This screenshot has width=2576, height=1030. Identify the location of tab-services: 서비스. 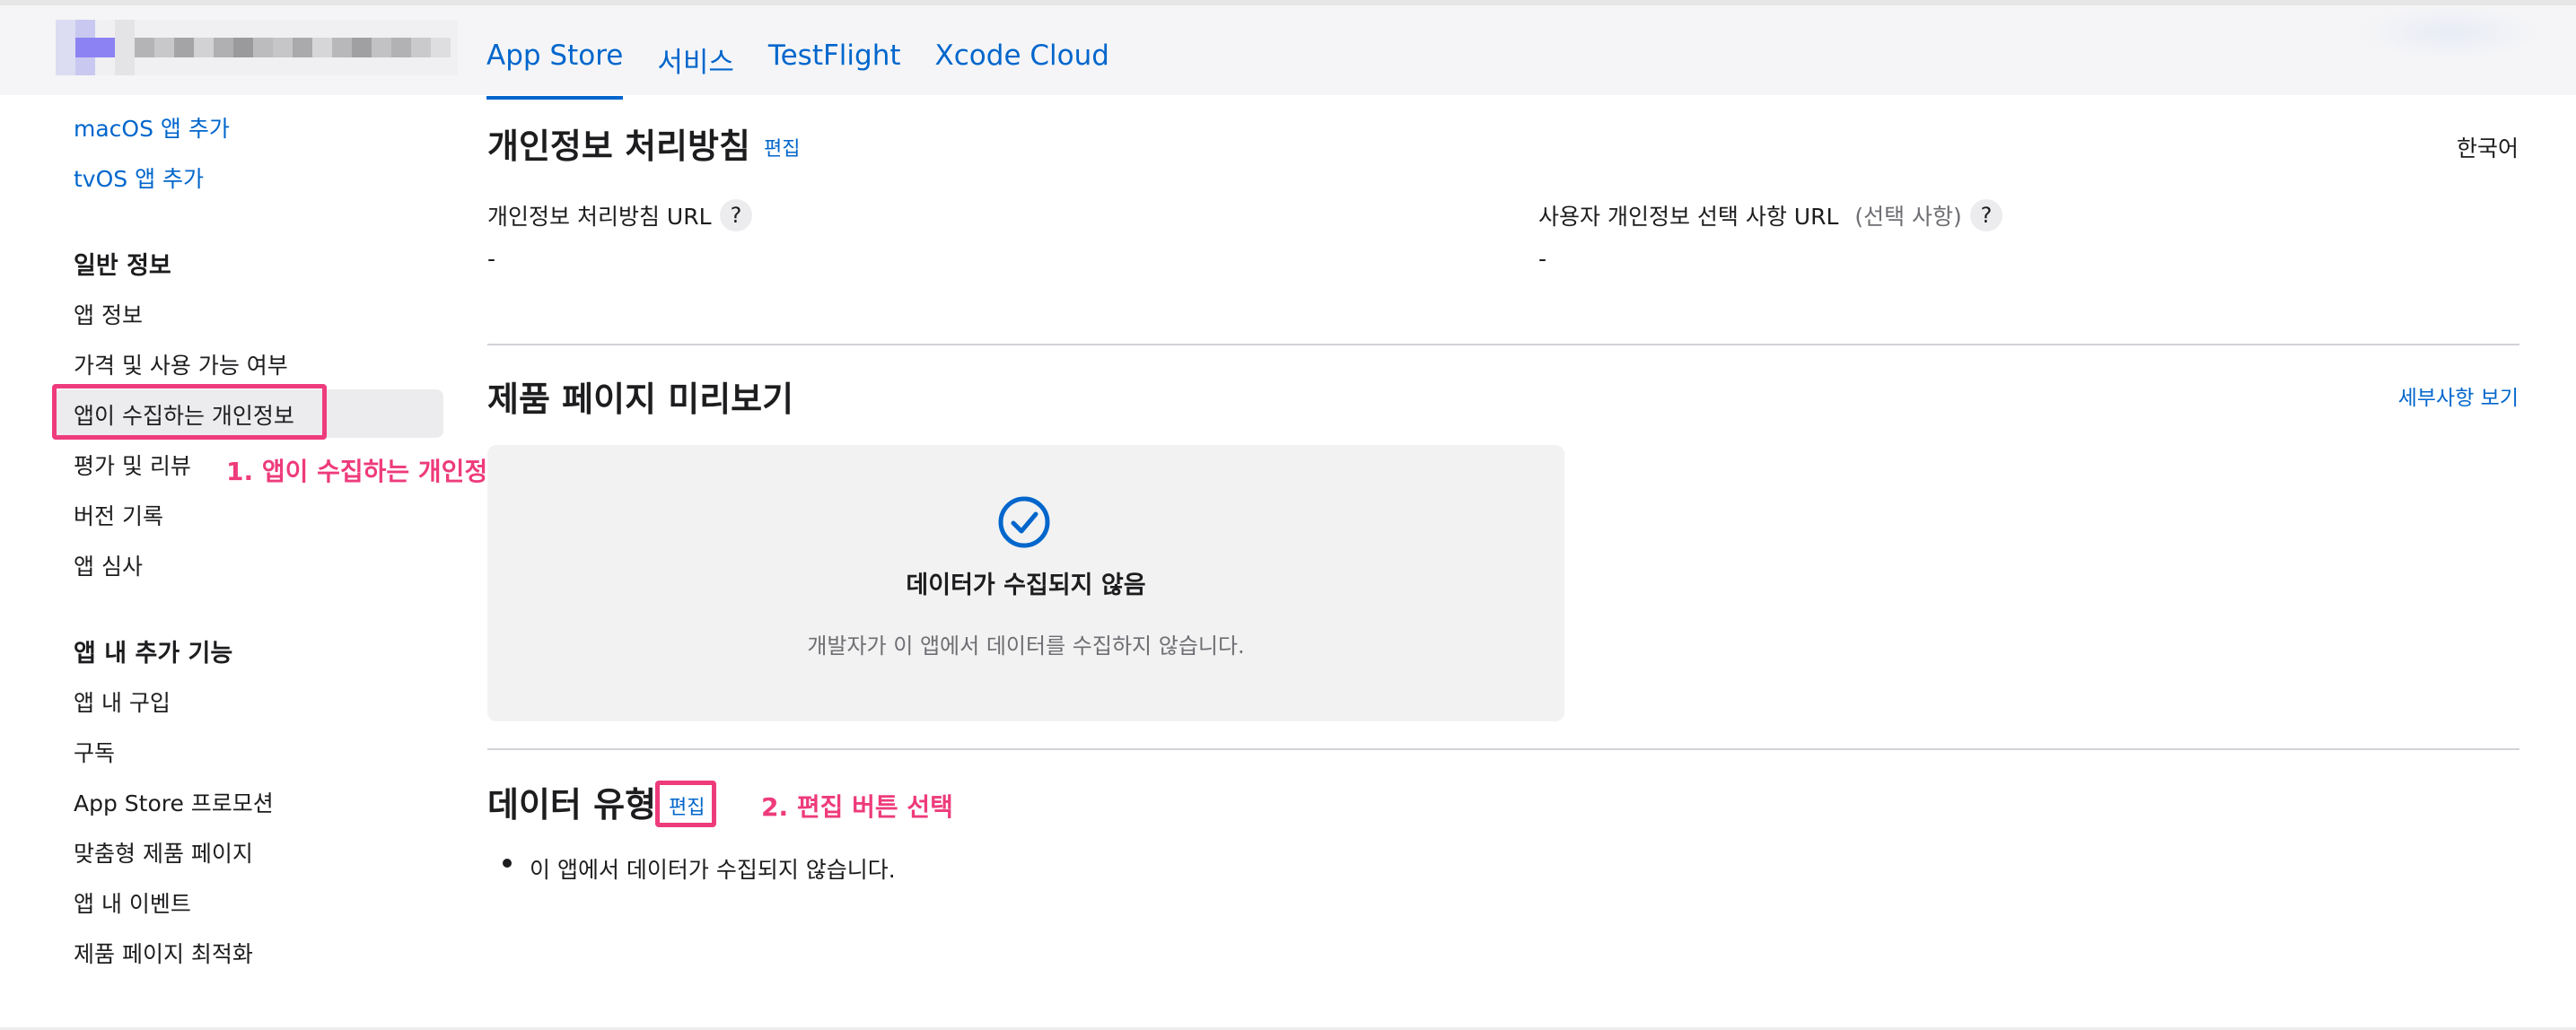
(695, 60).